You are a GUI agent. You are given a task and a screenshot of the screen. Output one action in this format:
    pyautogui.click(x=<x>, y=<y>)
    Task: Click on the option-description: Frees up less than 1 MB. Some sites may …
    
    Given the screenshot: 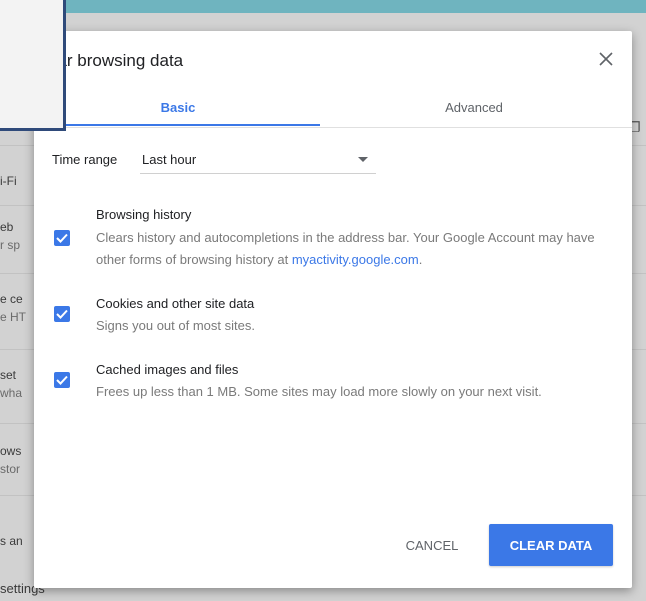 What is the action you would take?
    pyautogui.click(x=319, y=391)
    